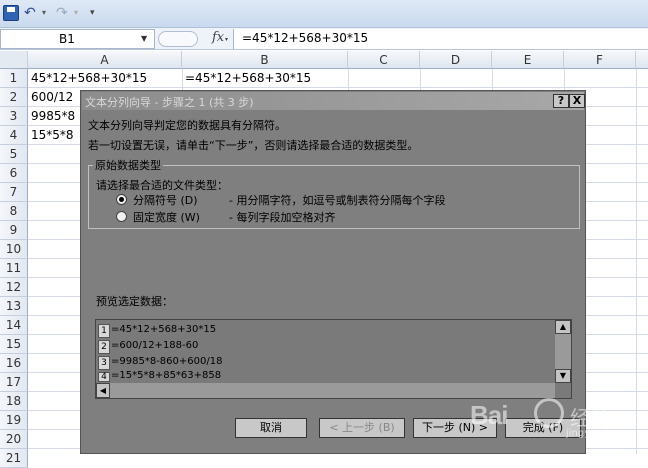 This screenshot has height=468, width=648. What do you see at coordinates (642, 60) in the screenshot?
I see `column-header-g` at bounding box center [642, 60].